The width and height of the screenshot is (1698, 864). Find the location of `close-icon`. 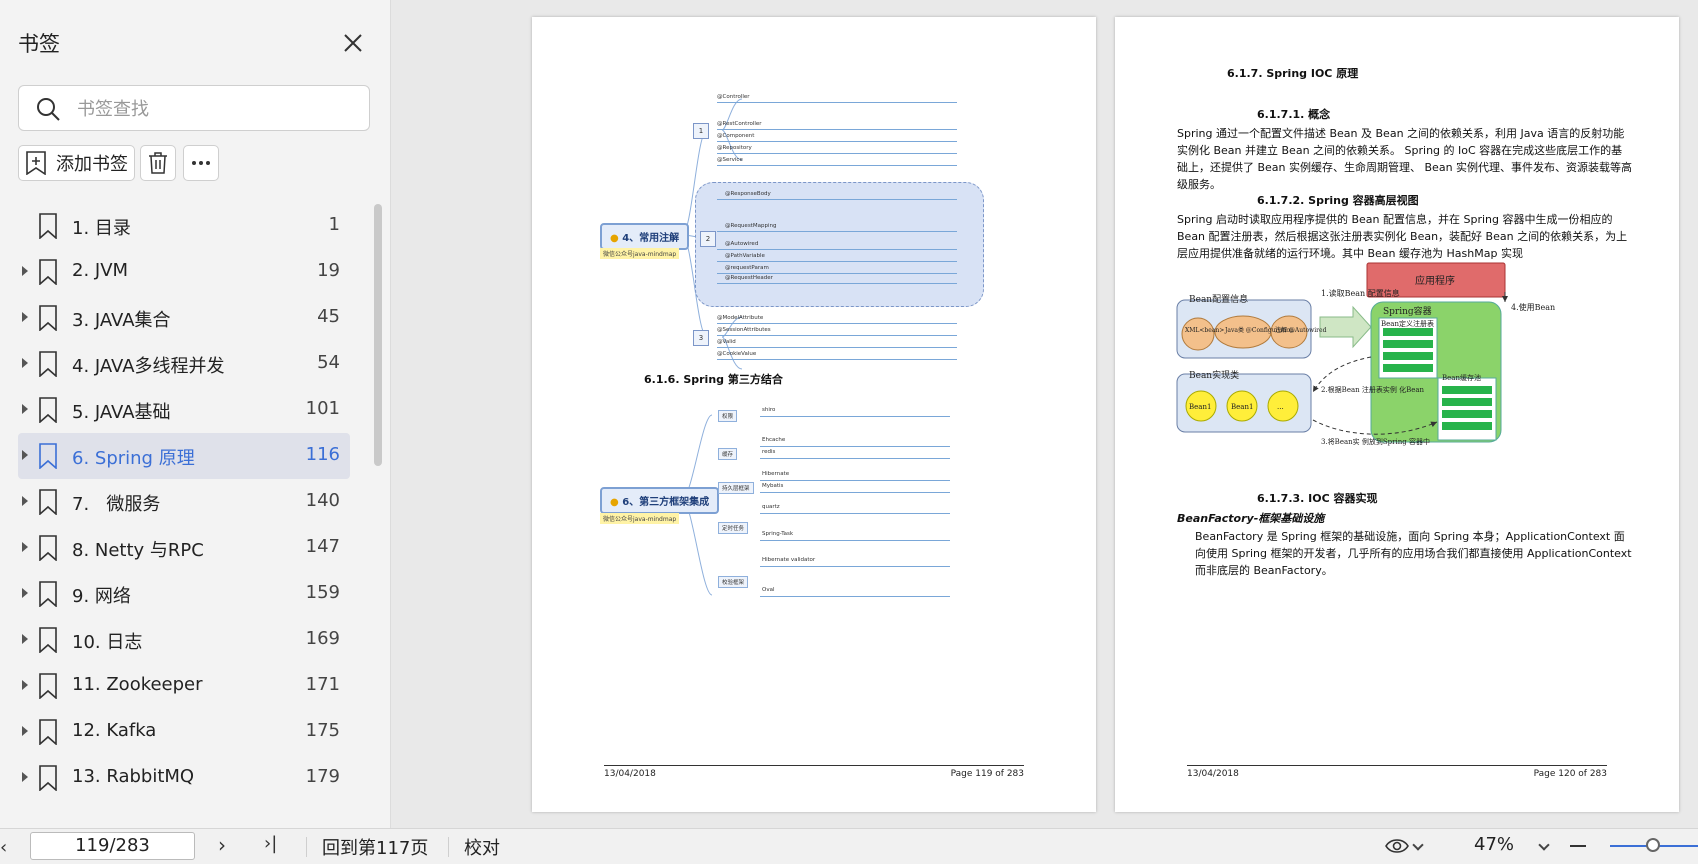

close-icon is located at coordinates (353, 43).